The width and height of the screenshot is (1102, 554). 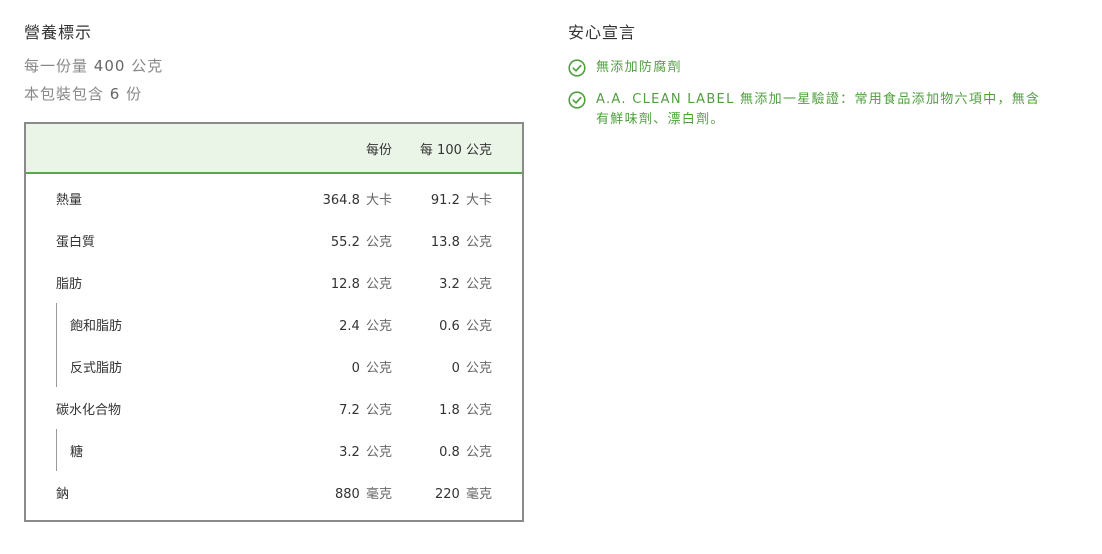 I want to click on per-serving-cell: 3.2 公克, so click(x=365, y=450).